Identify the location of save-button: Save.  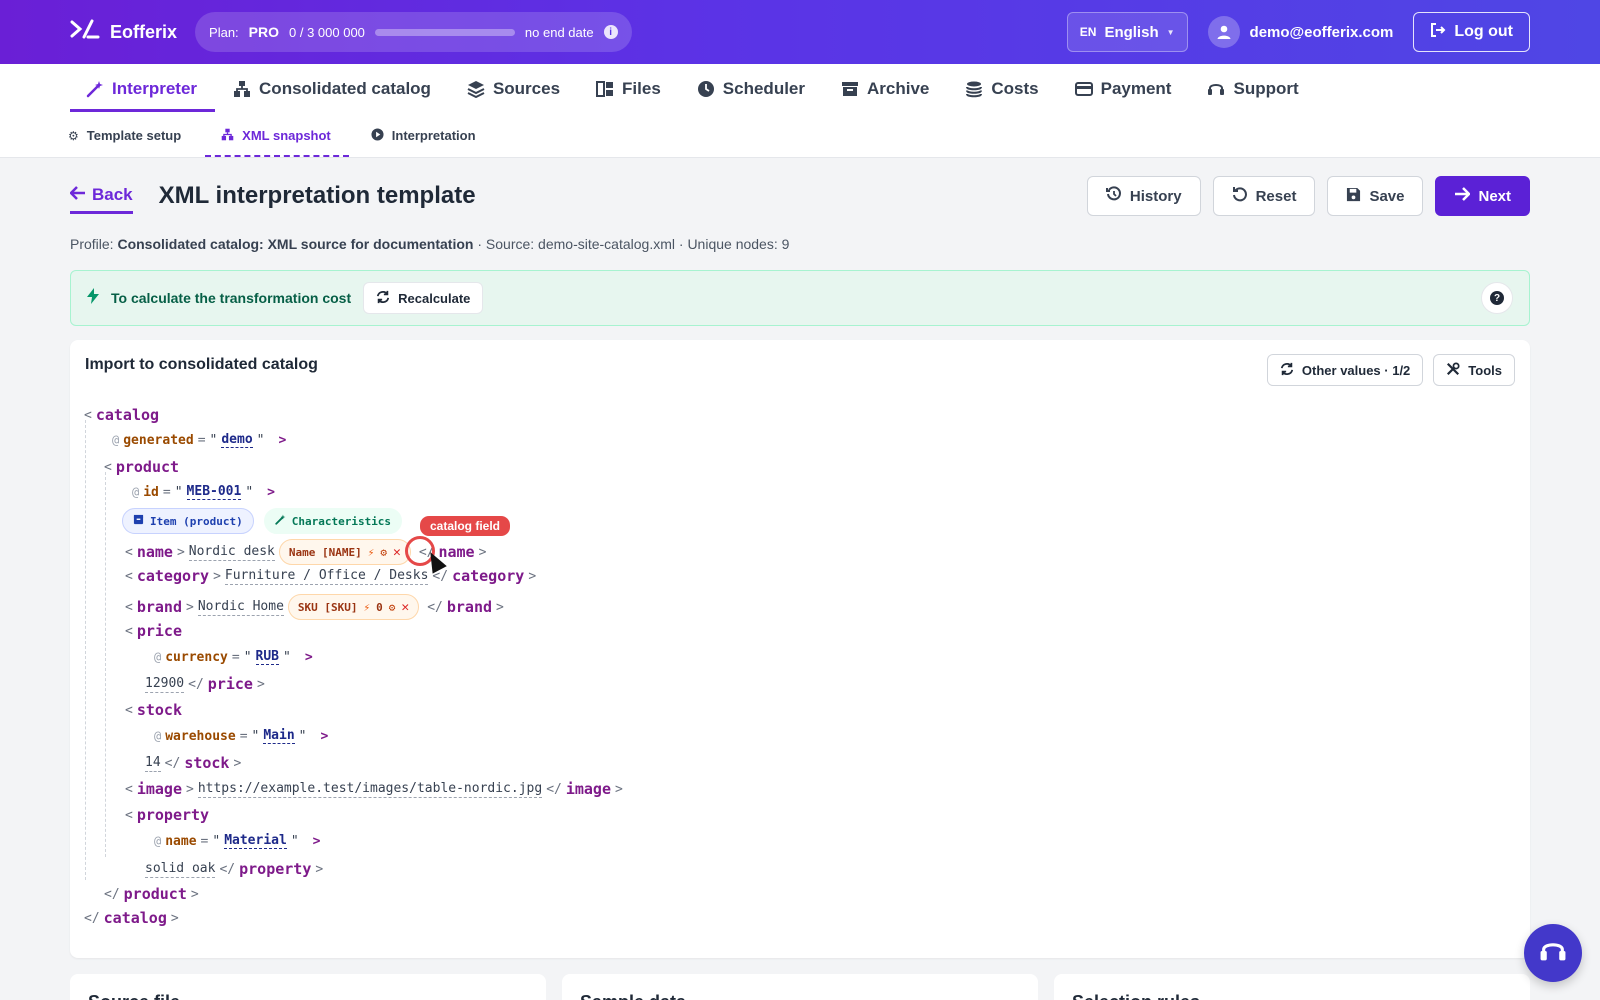
(1375, 196).